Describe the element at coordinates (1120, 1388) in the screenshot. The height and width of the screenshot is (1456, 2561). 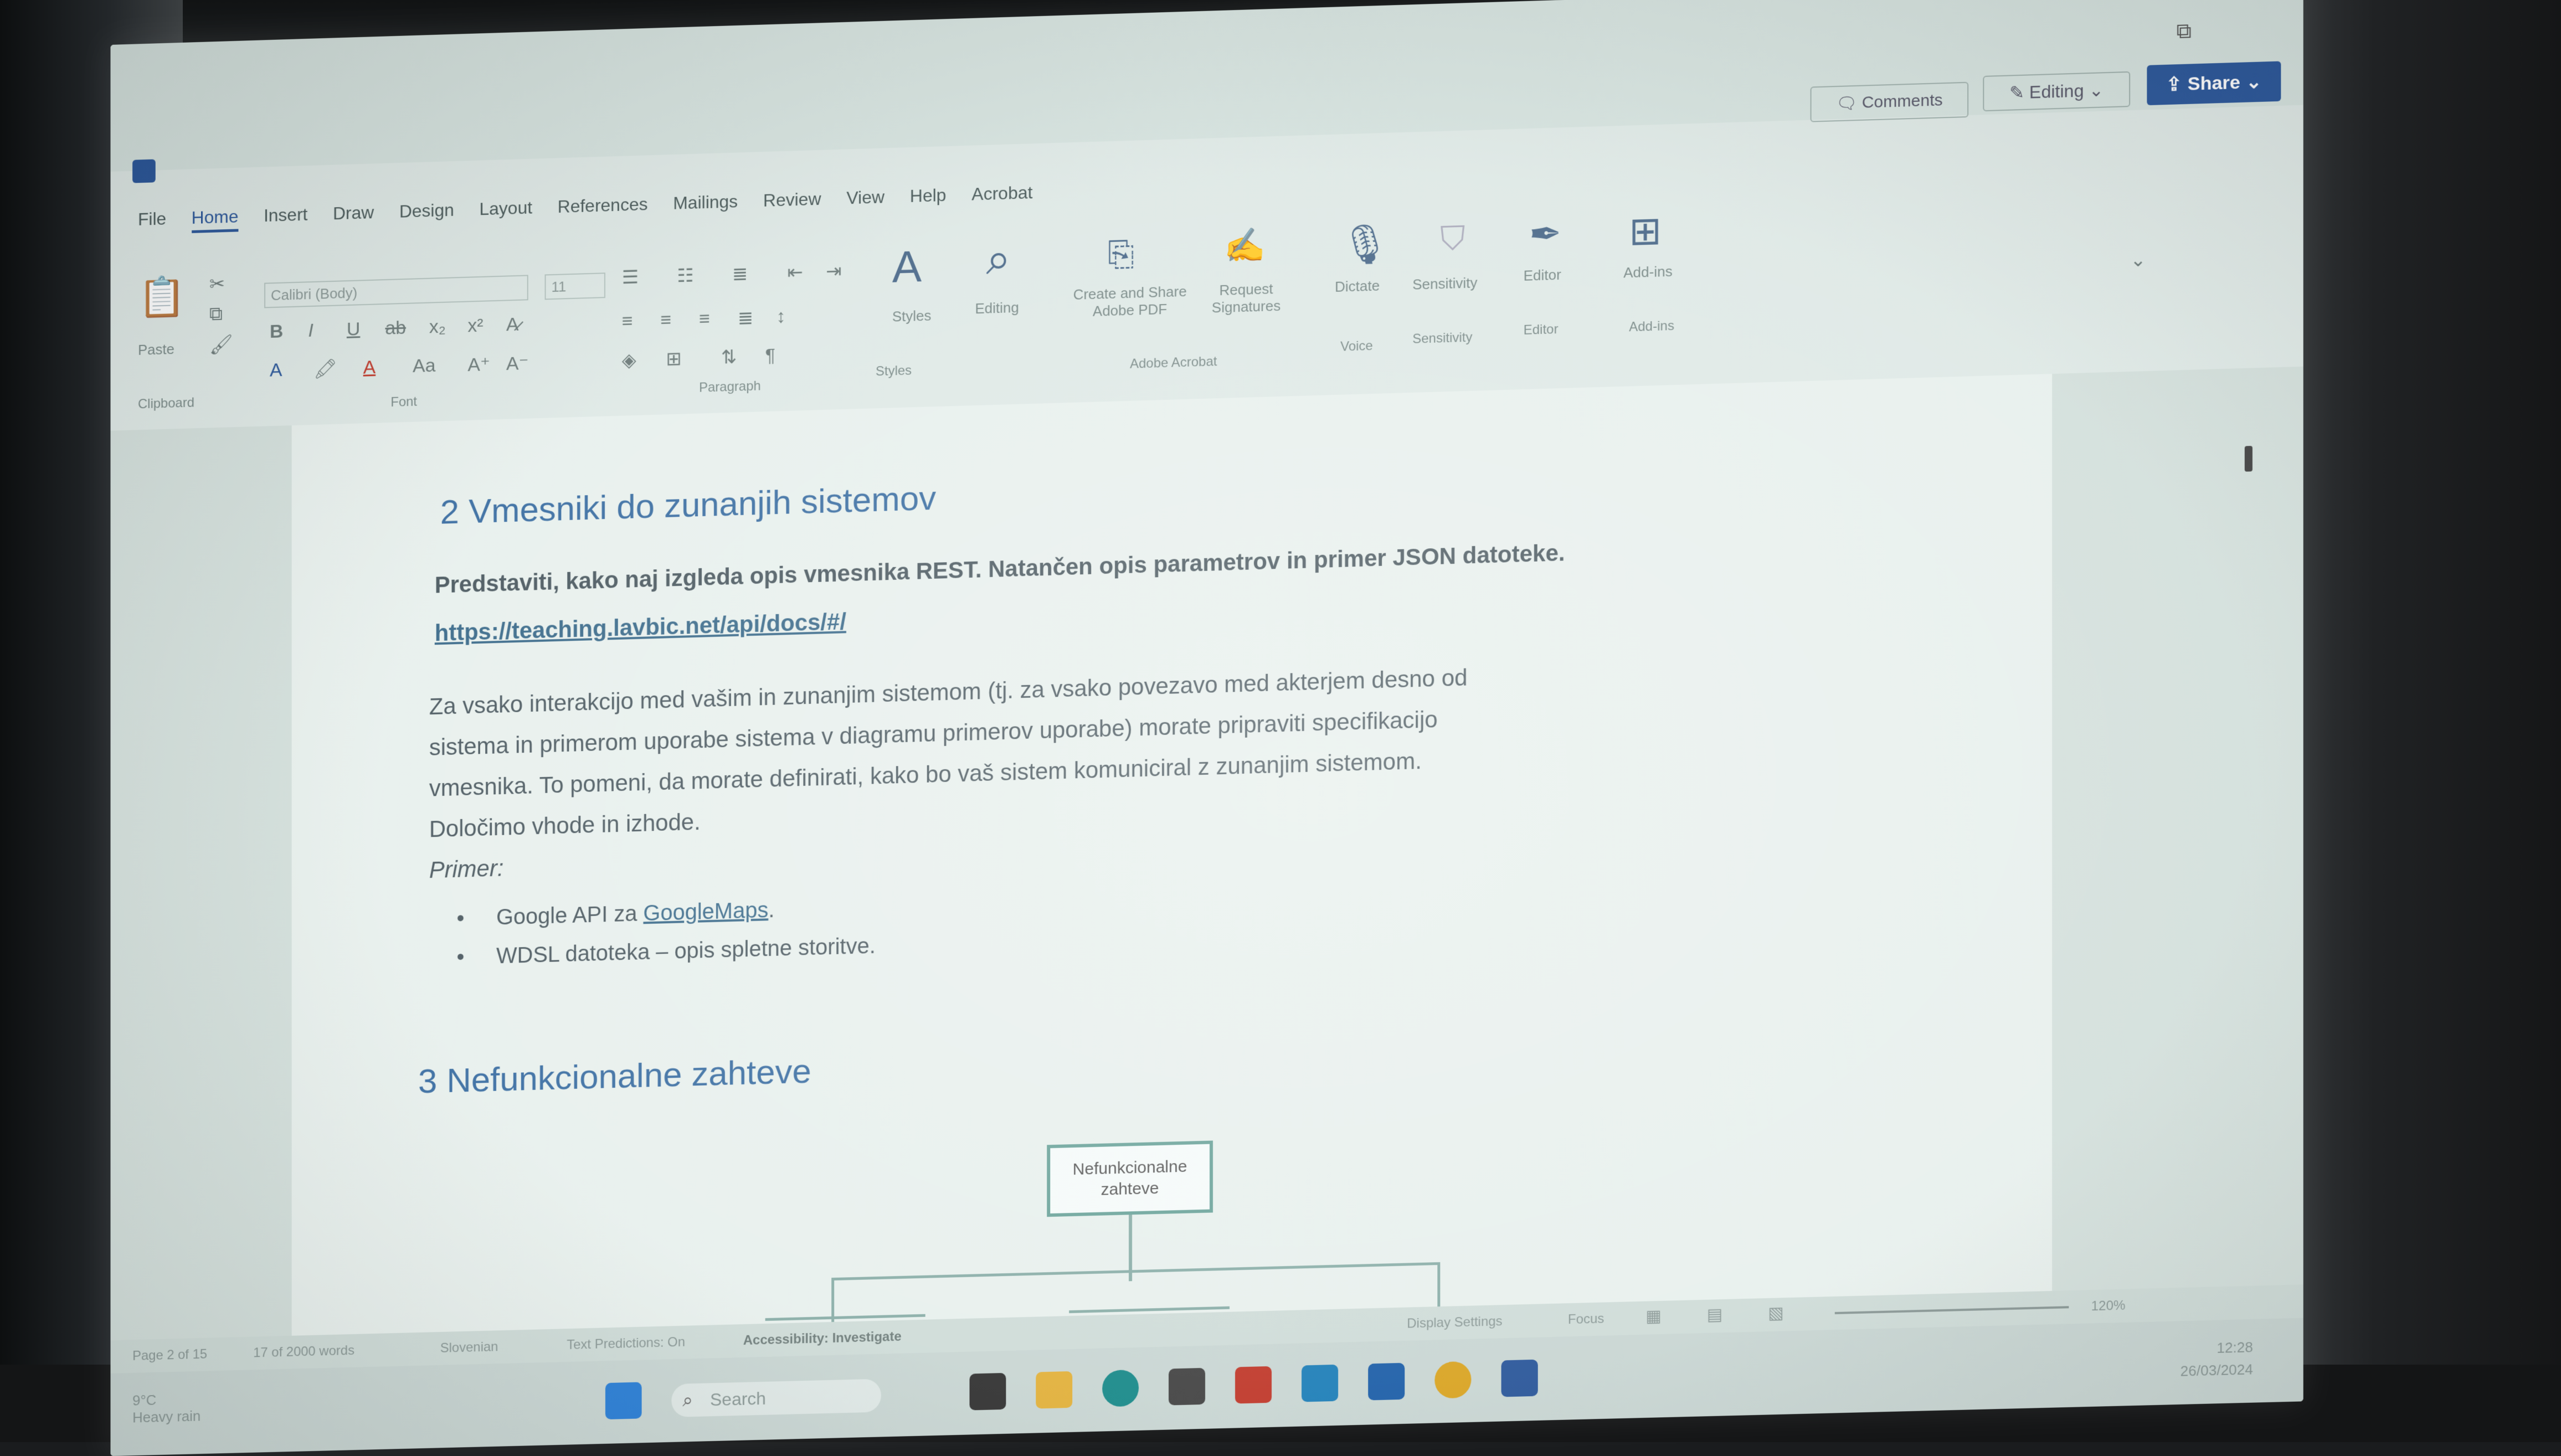
I see `edge-browser-icon` at that location.